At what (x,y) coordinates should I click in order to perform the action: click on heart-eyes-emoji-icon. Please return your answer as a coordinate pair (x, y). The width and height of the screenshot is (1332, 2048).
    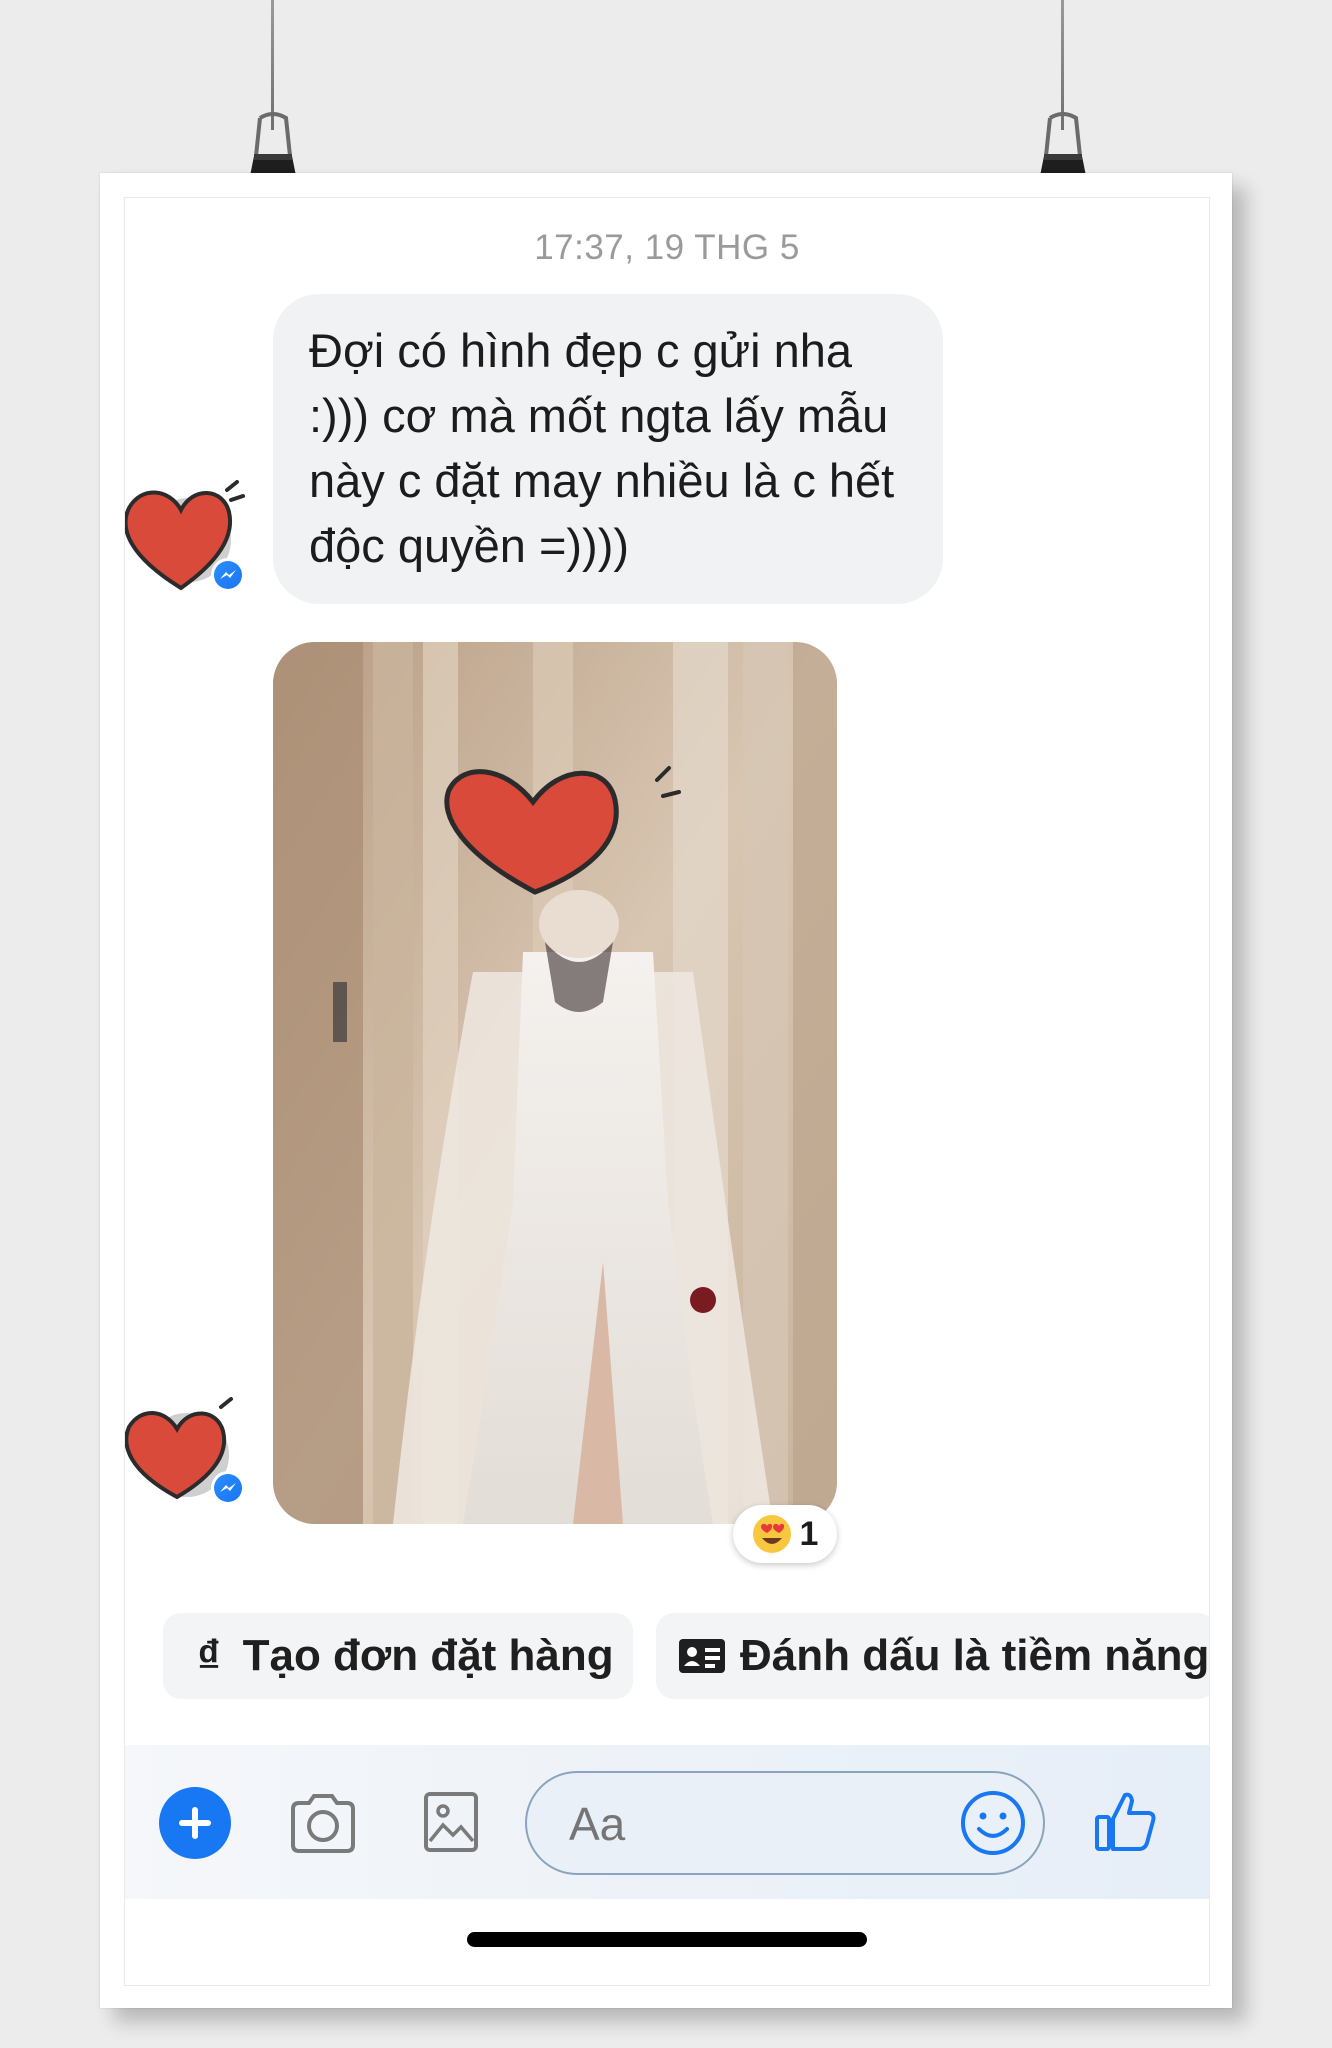
    Looking at the image, I should click on (771, 1534).